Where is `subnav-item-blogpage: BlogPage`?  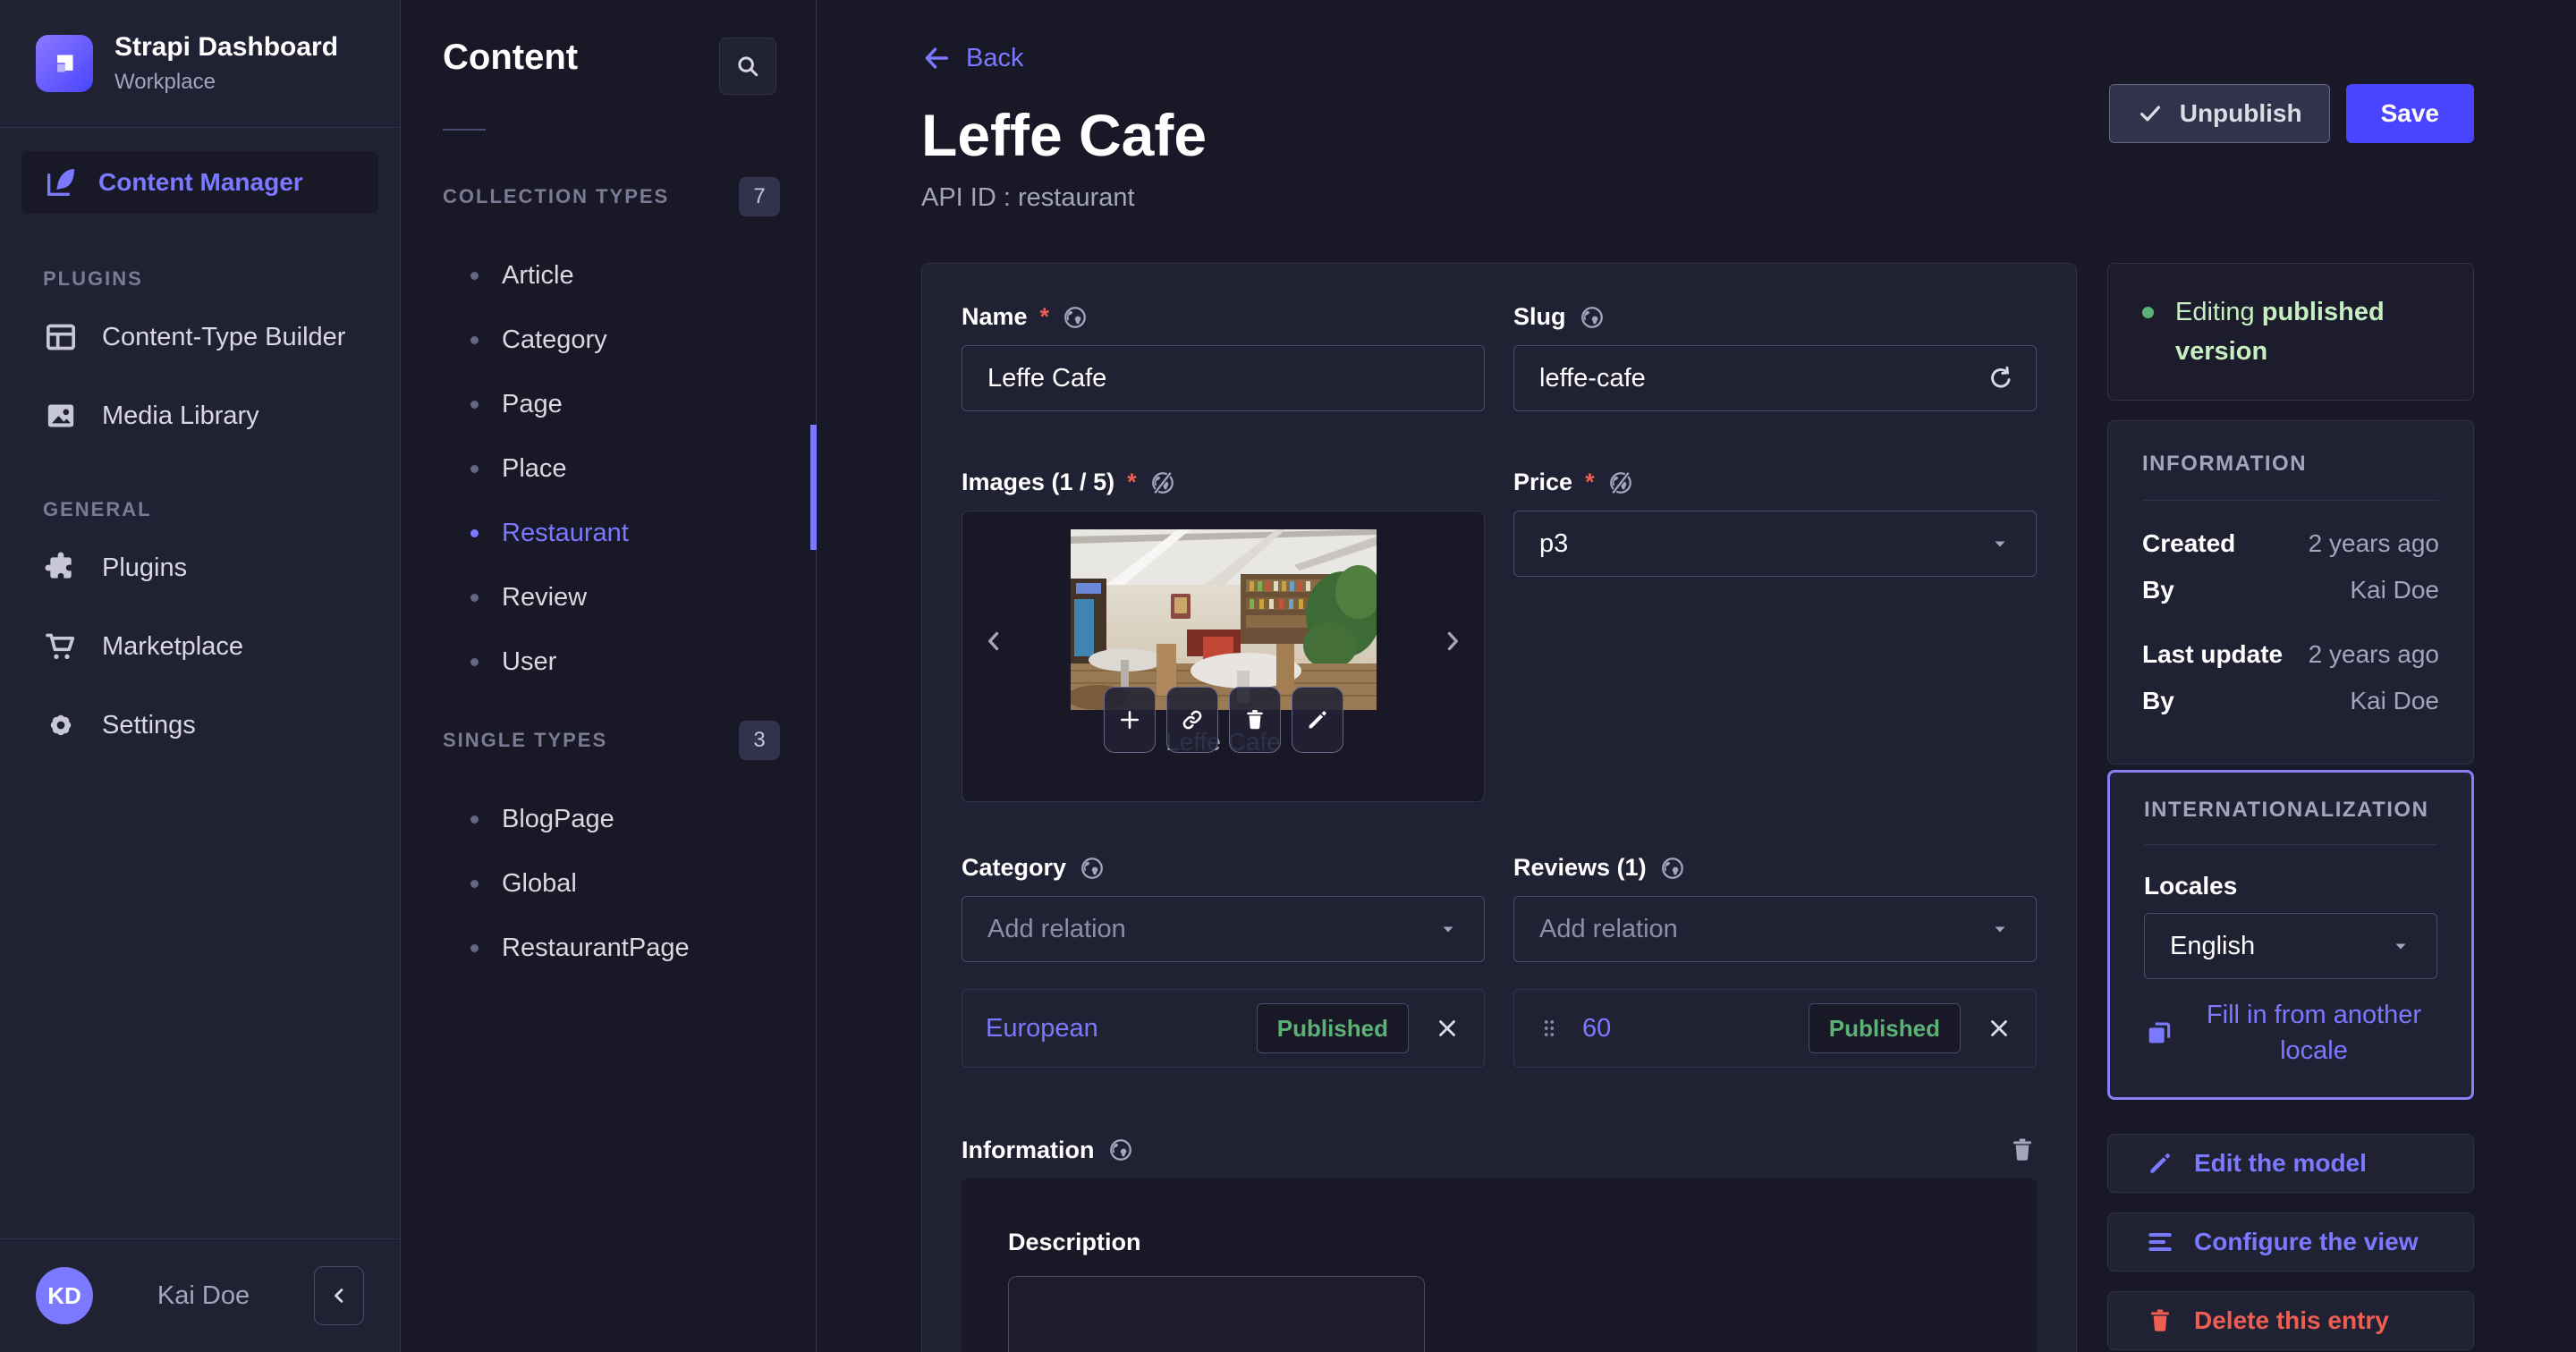 subnav-item-blogpage: BlogPage is located at coordinates (608, 819).